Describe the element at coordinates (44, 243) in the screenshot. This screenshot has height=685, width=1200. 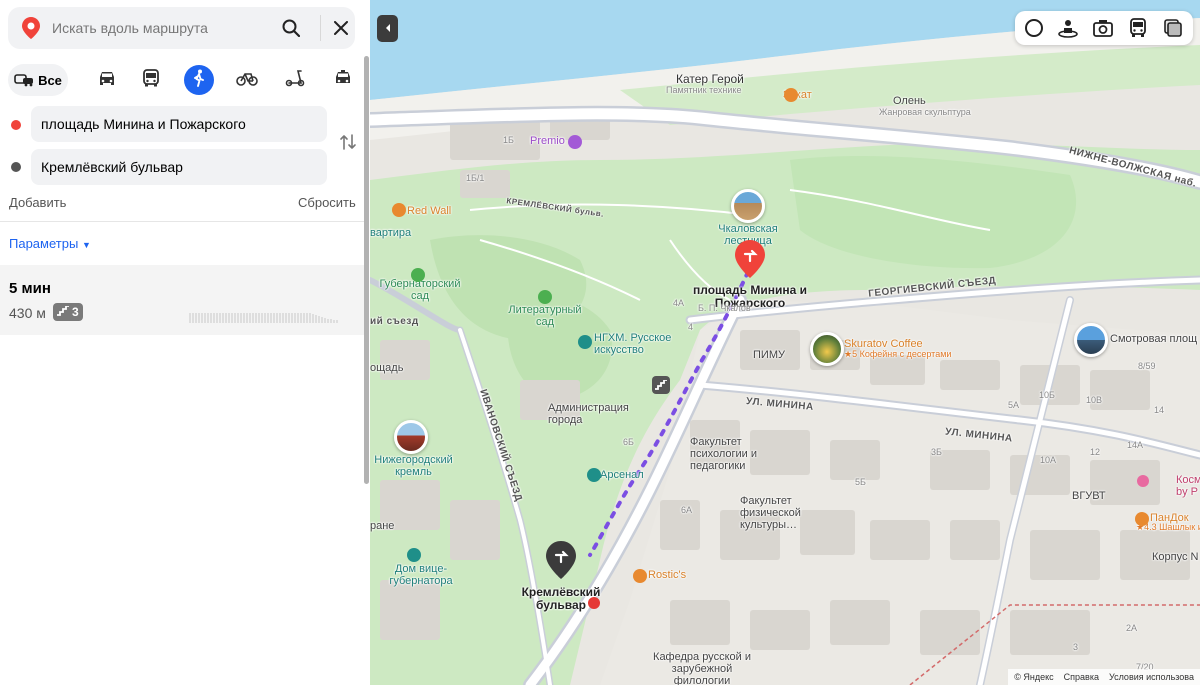
I see `params-label: Параметры` at that location.